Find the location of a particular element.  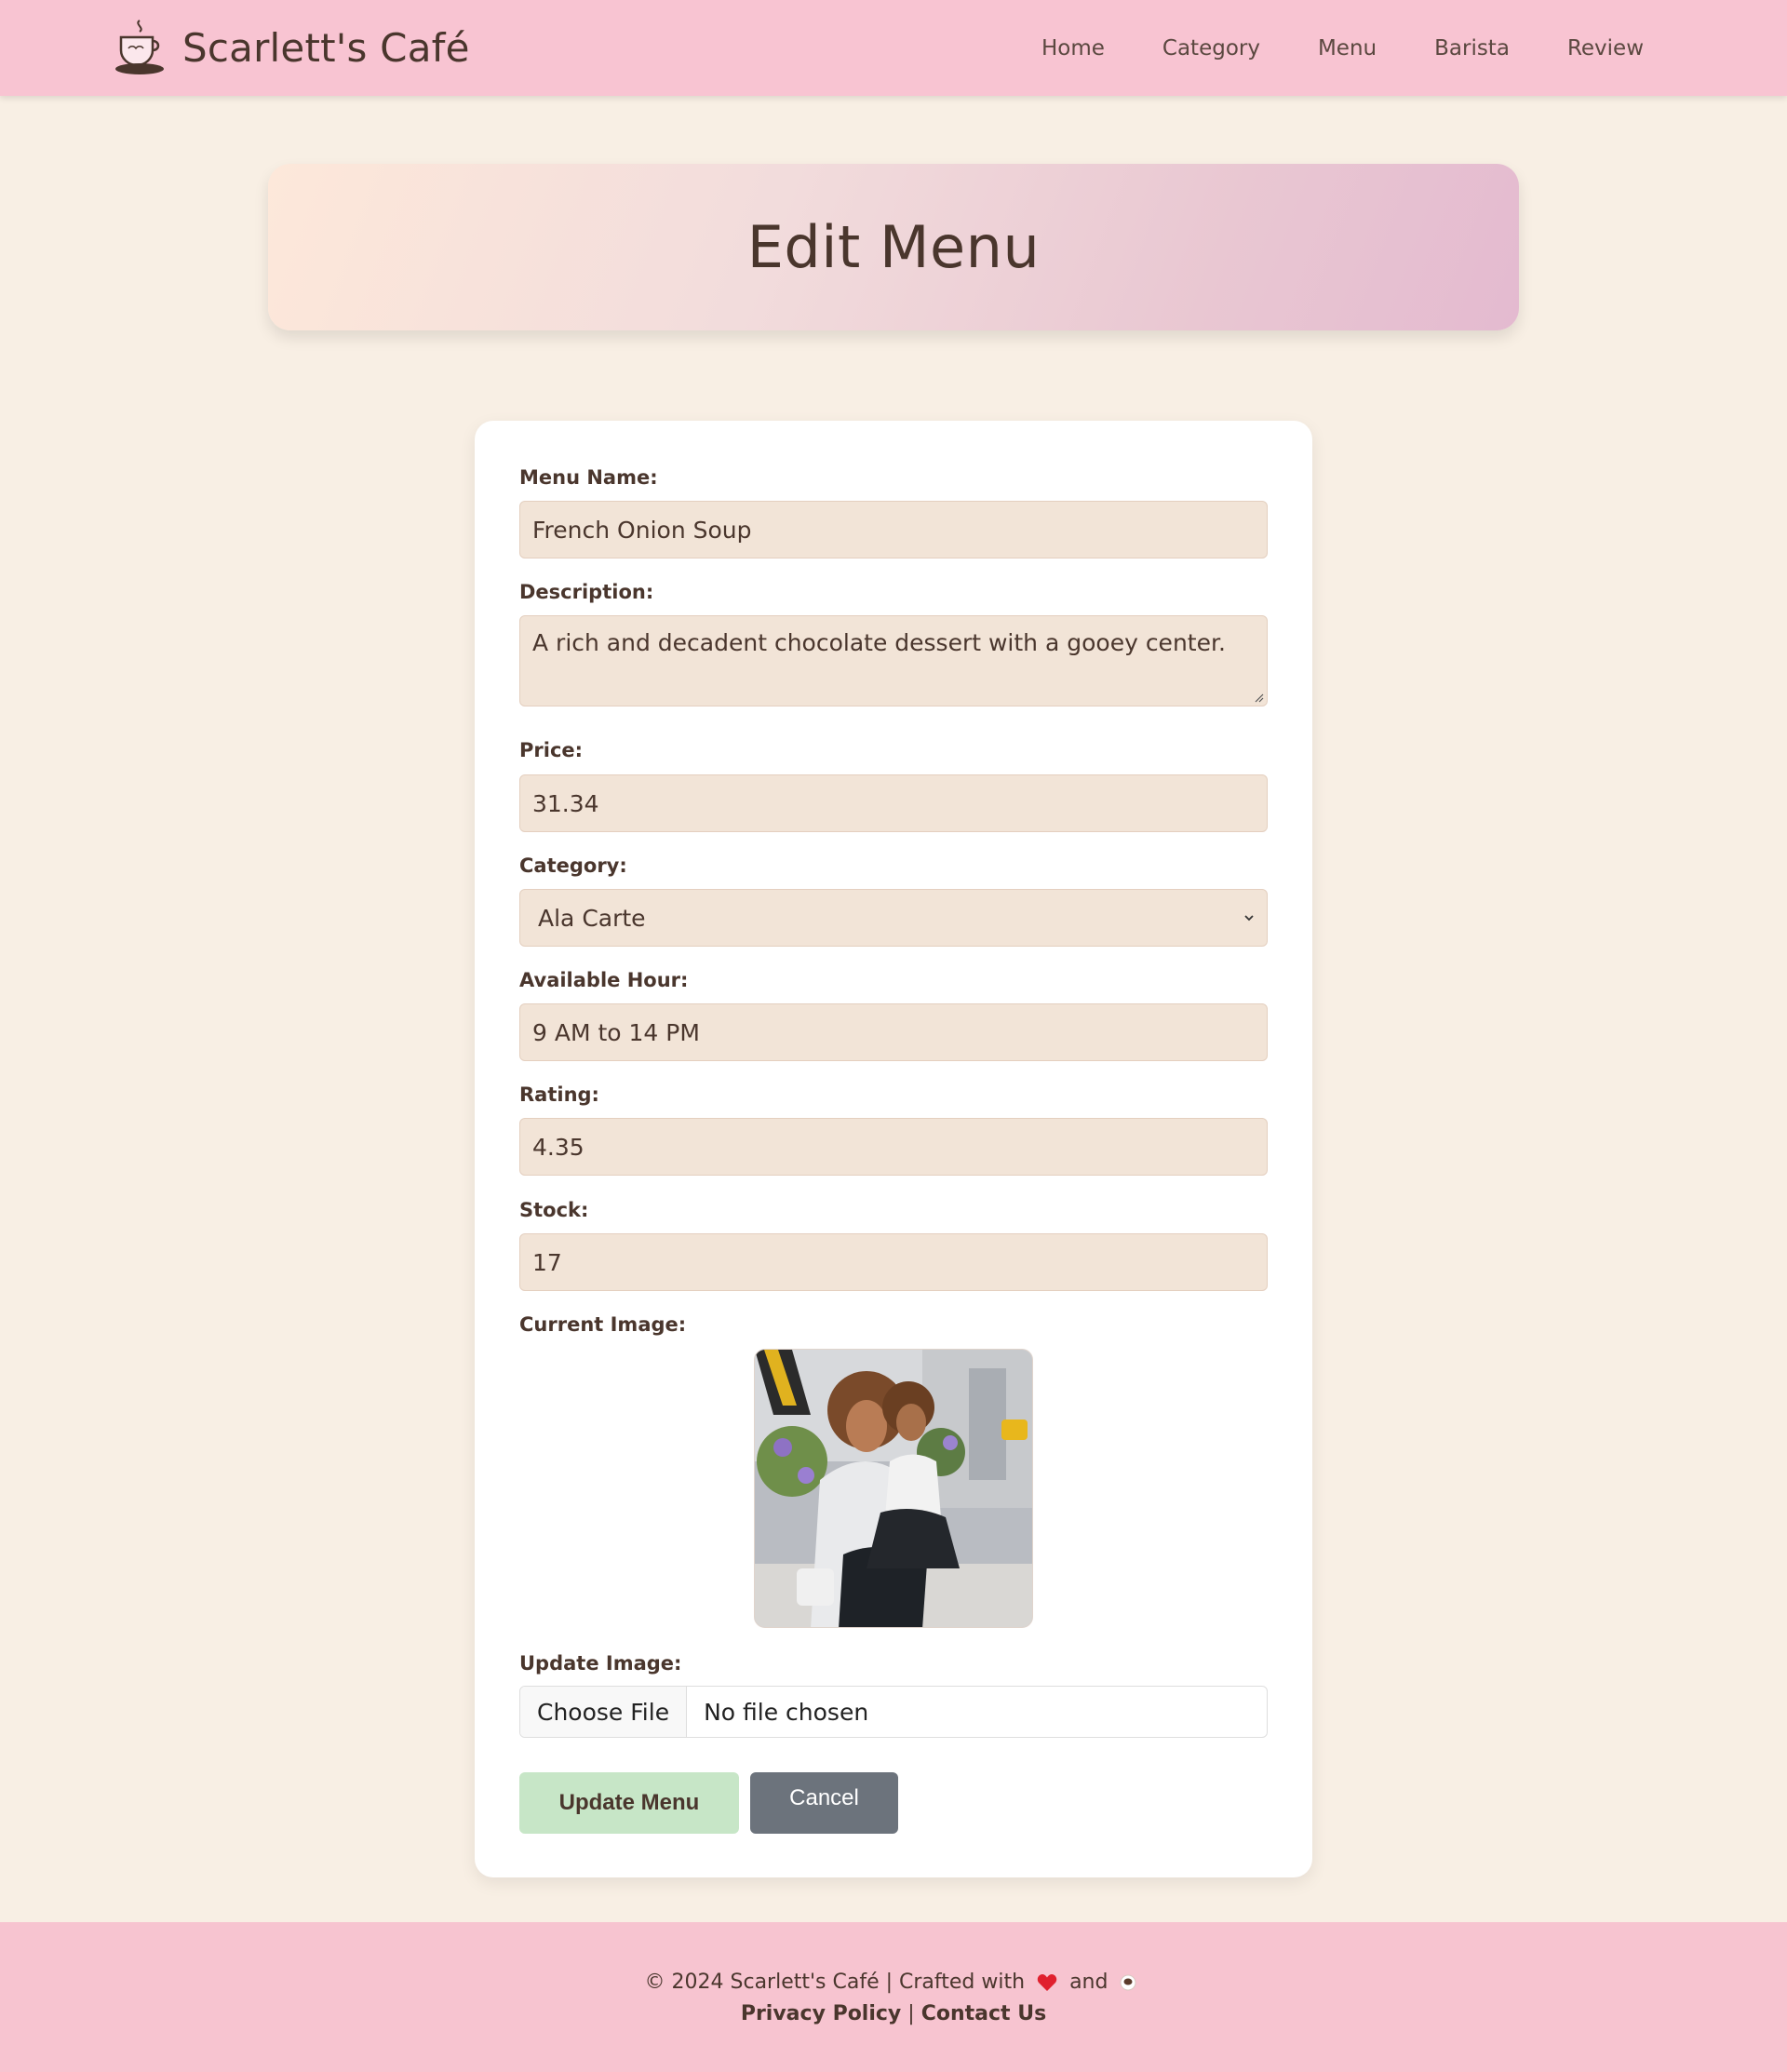

brand-name: Scarlett's Café is located at coordinates (326, 47).